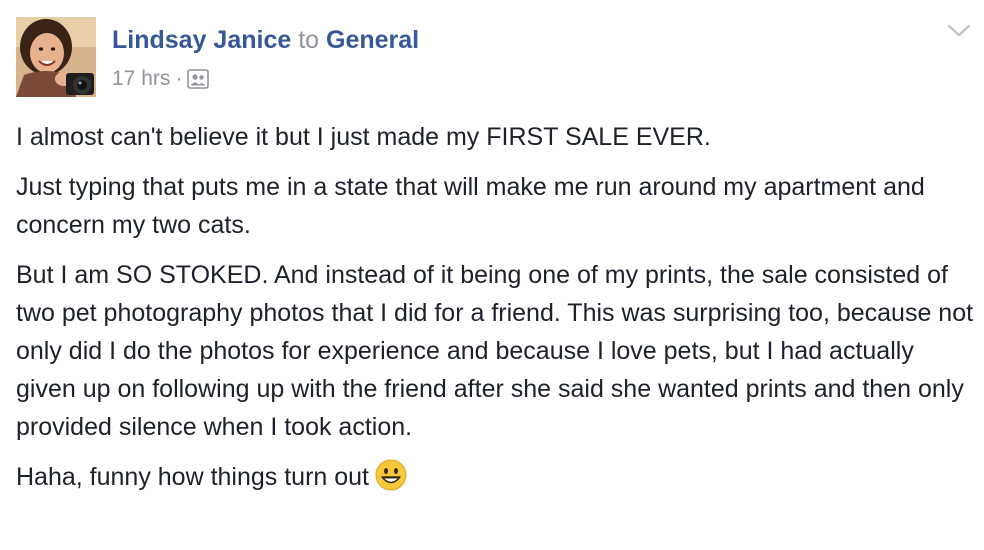 The height and width of the screenshot is (550, 984). What do you see at coordinates (198, 79) in the screenshot?
I see `group-audience-icon` at bounding box center [198, 79].